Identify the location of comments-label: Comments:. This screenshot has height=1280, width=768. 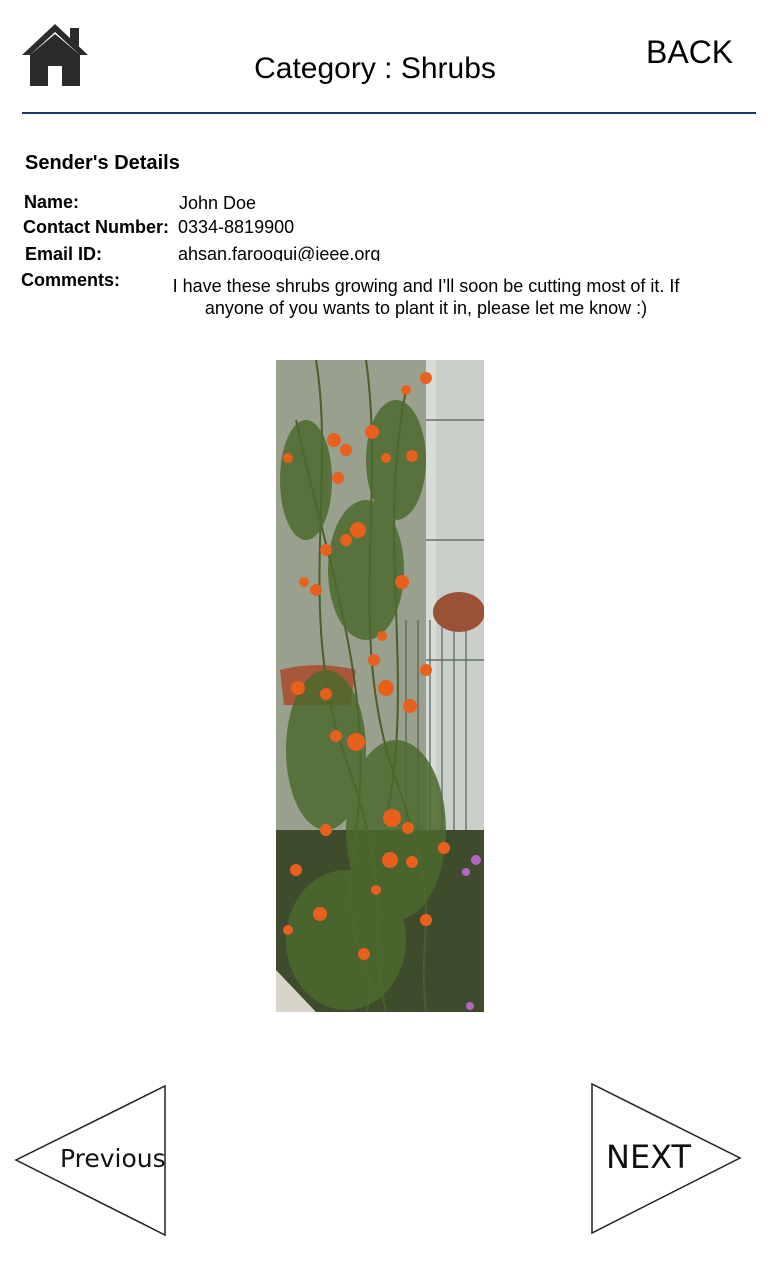
(71, 280).